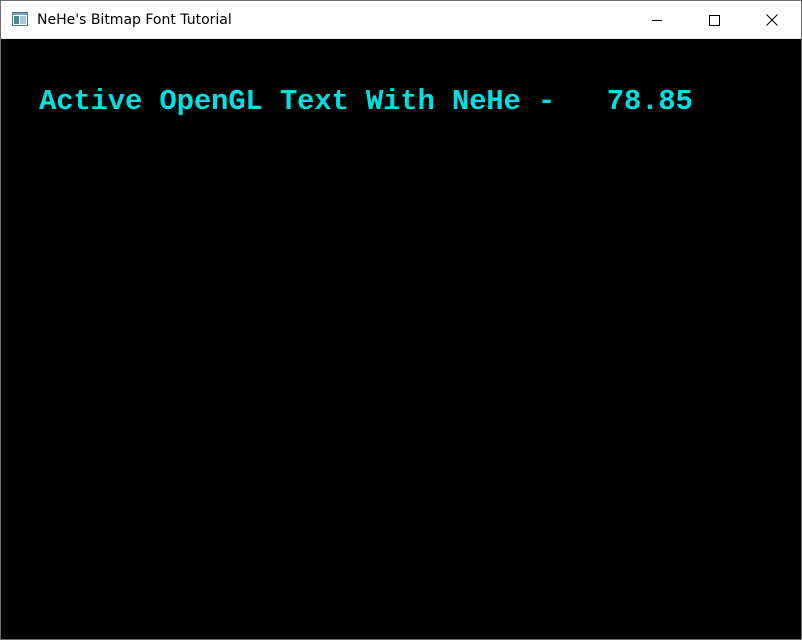 This screenshot has height=640, width=802. I want to click on title-bar: NeHe's Bitmap Font Tutorial, so click(401, 20).